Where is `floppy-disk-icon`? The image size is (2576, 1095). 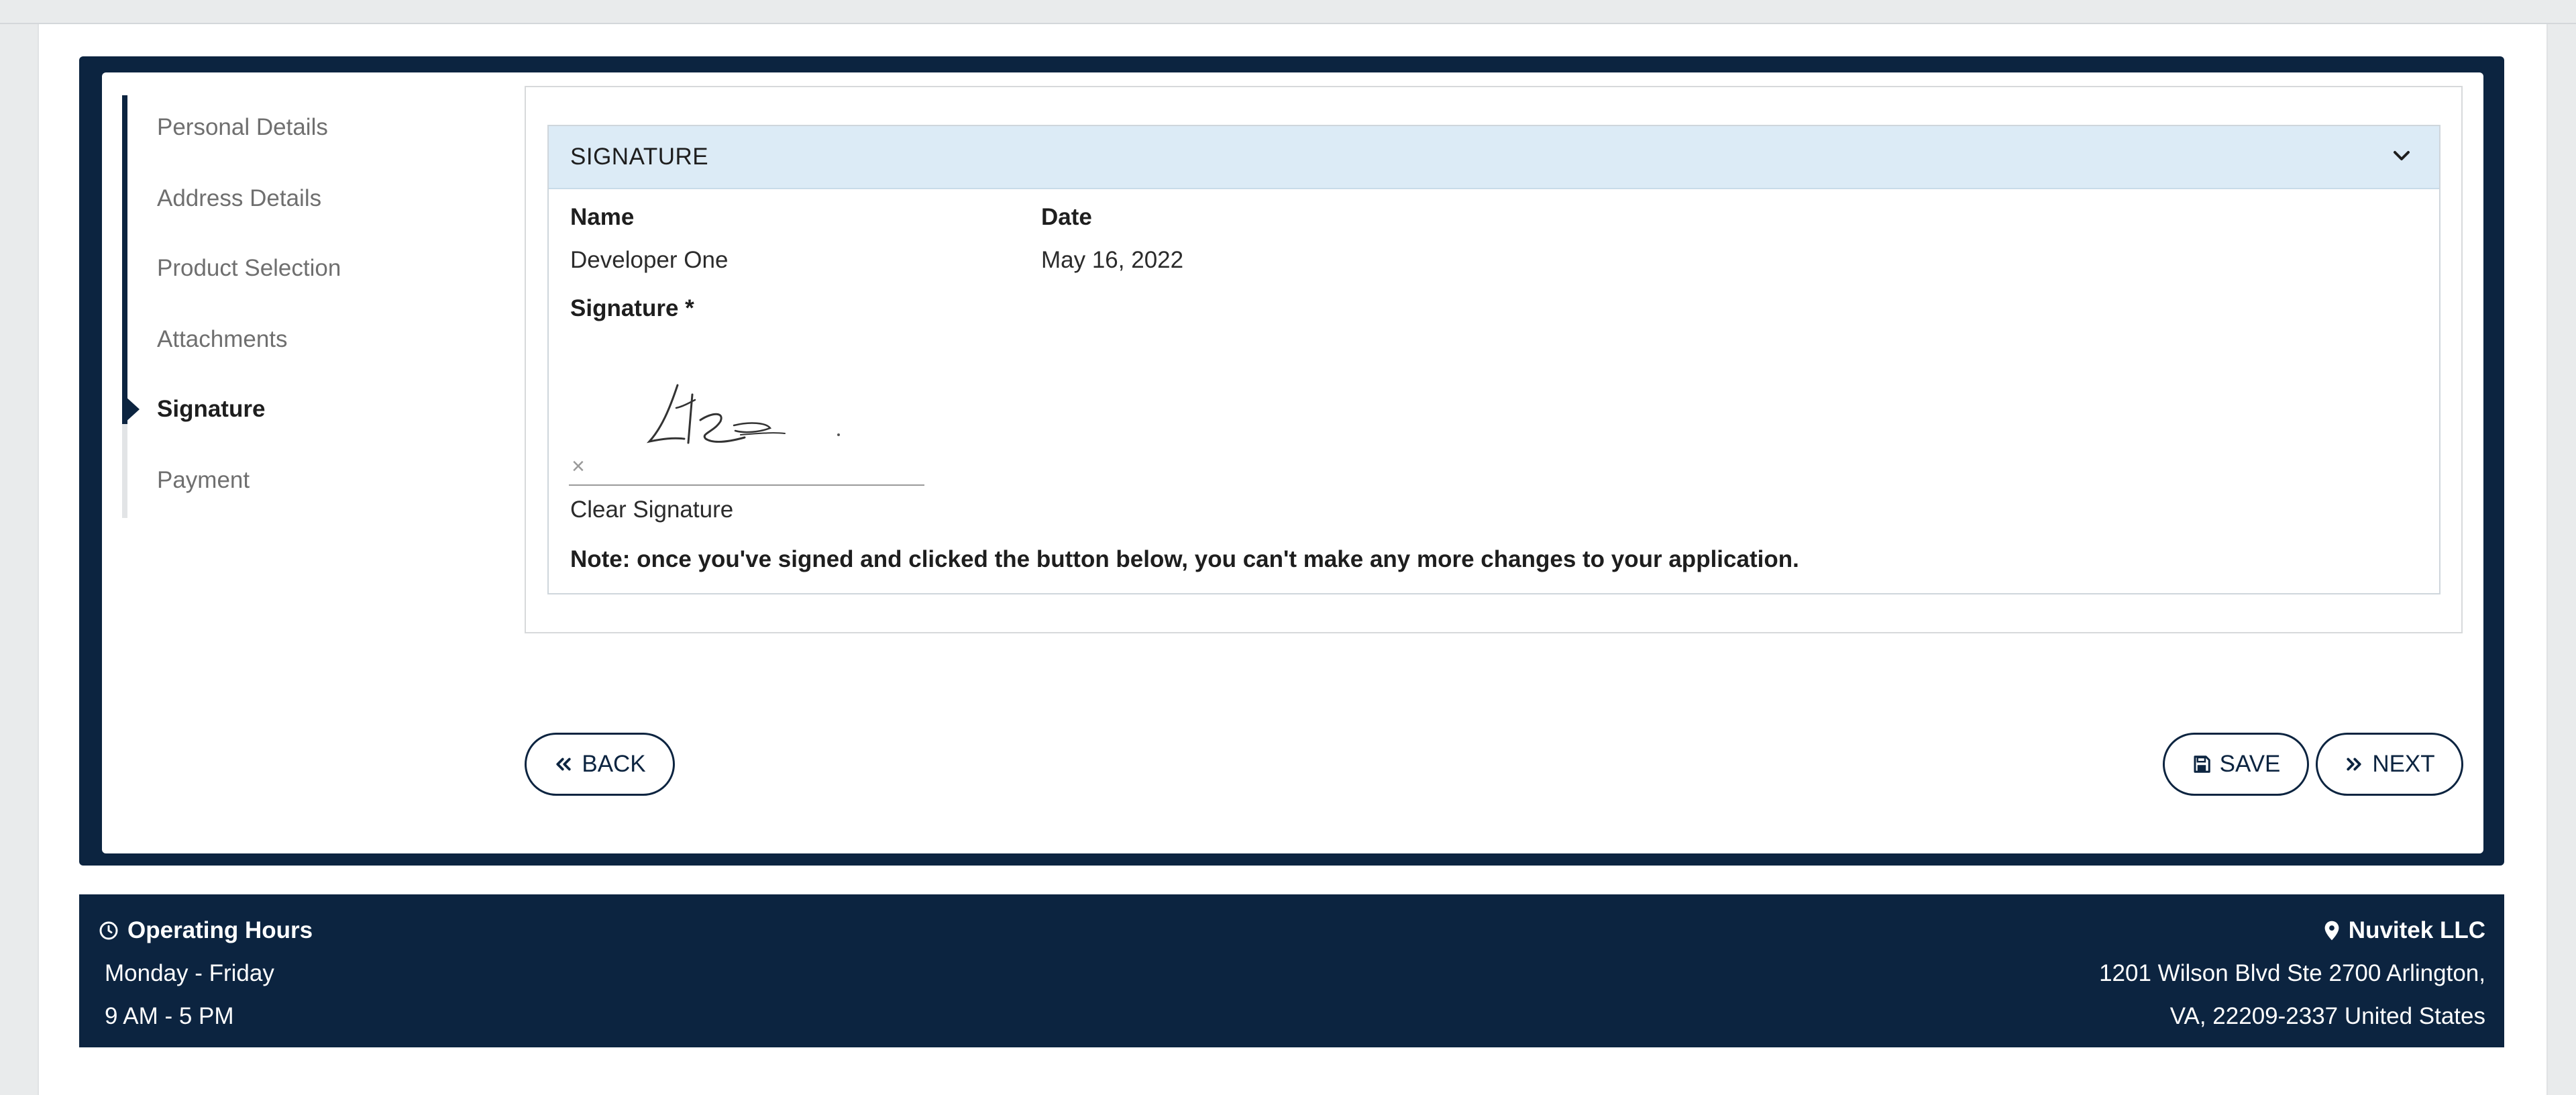 floppy-disk-icon is located at coordinates (2202, 764).